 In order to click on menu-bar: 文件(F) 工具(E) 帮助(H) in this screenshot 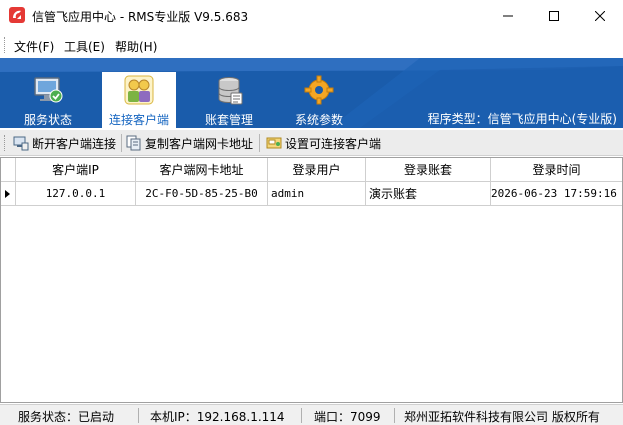, I will do `click(311, 45)`.